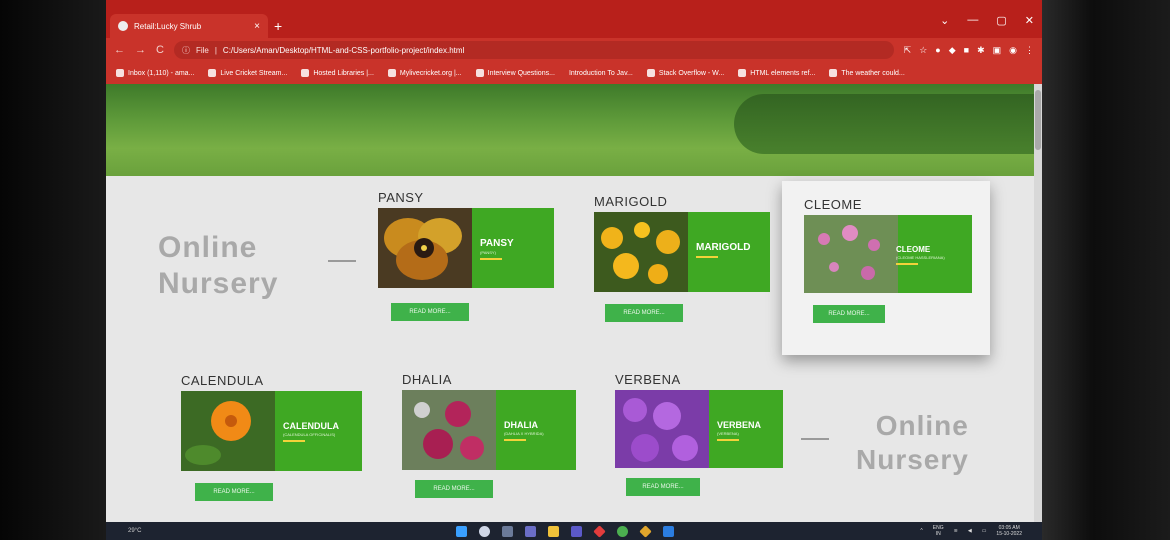 Image resolution: width=1170 pixels, height=540 pixels. I want to click on volume-icon: ◀, so click(970, 531).